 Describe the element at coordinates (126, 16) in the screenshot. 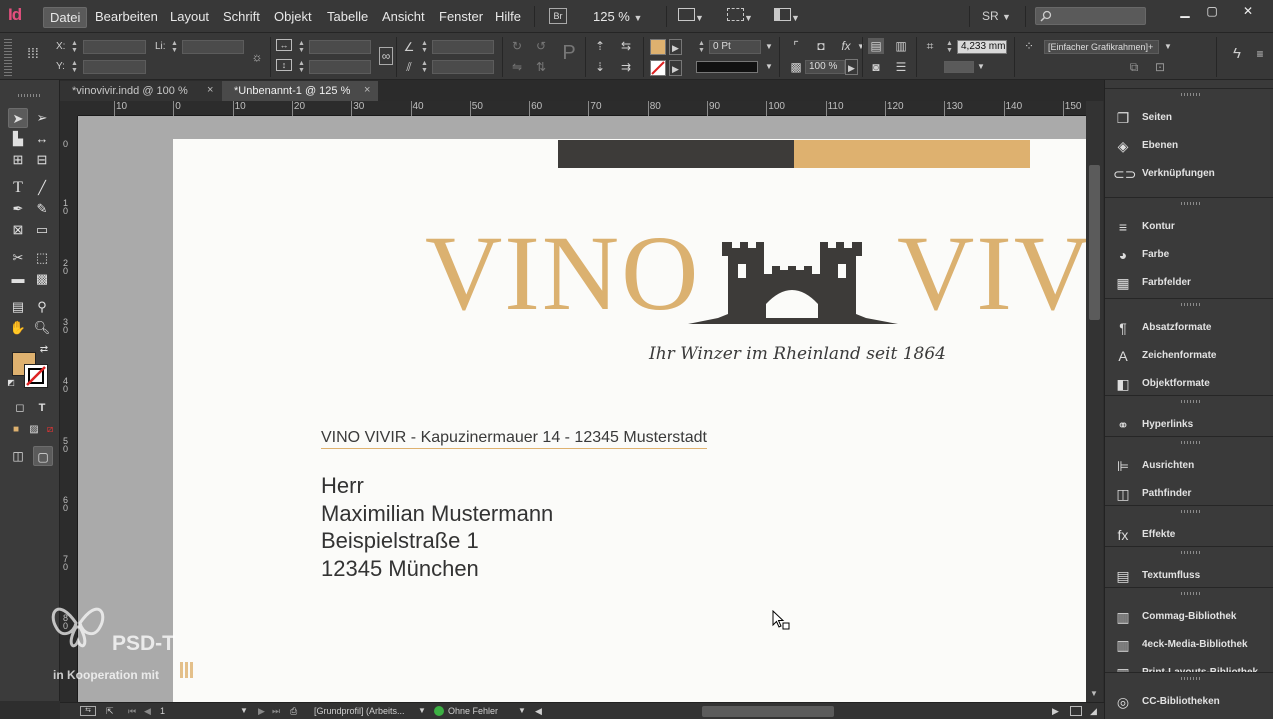

I see `menu-bearbeiten: Bearbeiten` at that location.